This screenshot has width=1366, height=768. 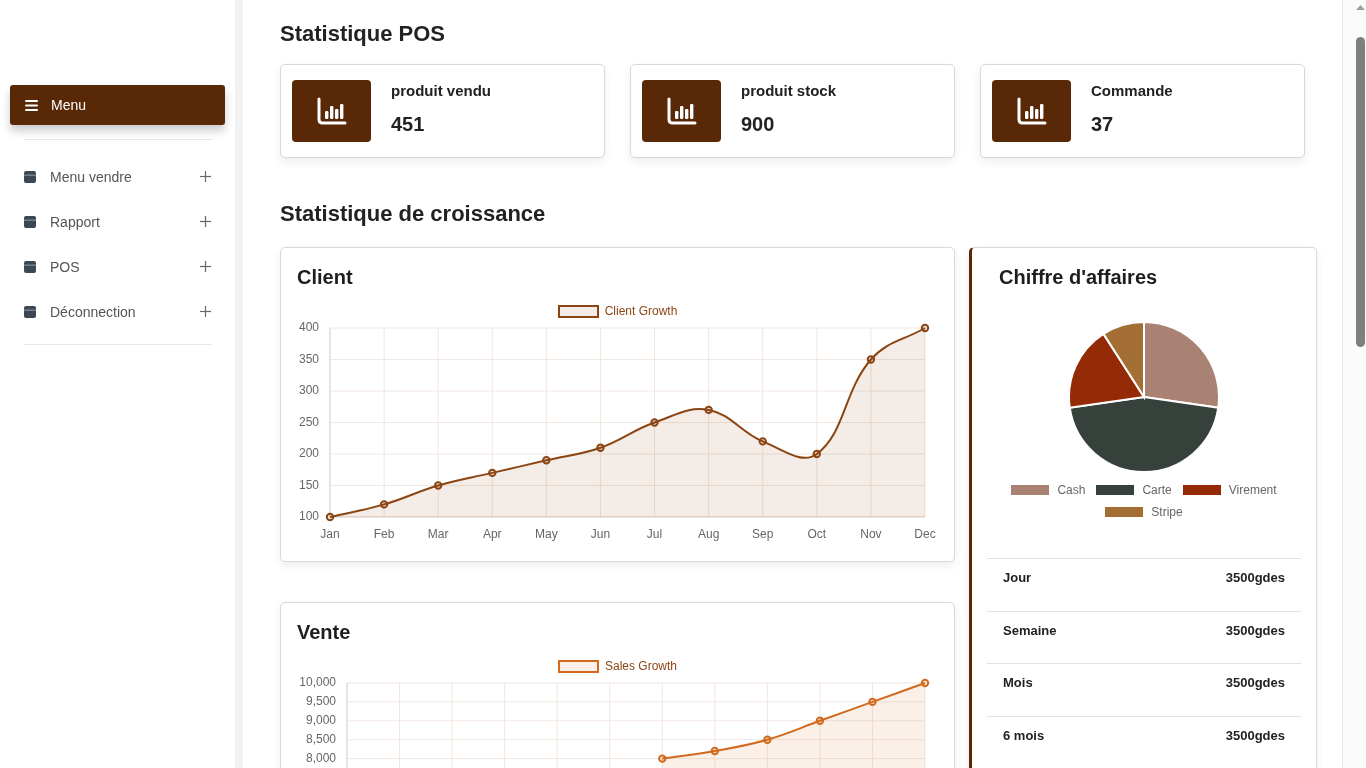 I want to click on menu-icon, so click(x=31, y=105).